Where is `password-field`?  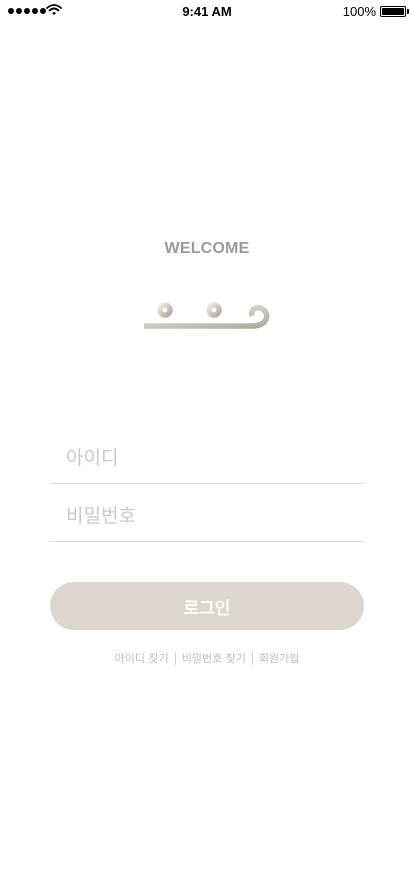
password-field is located at coordinates (207, 514).